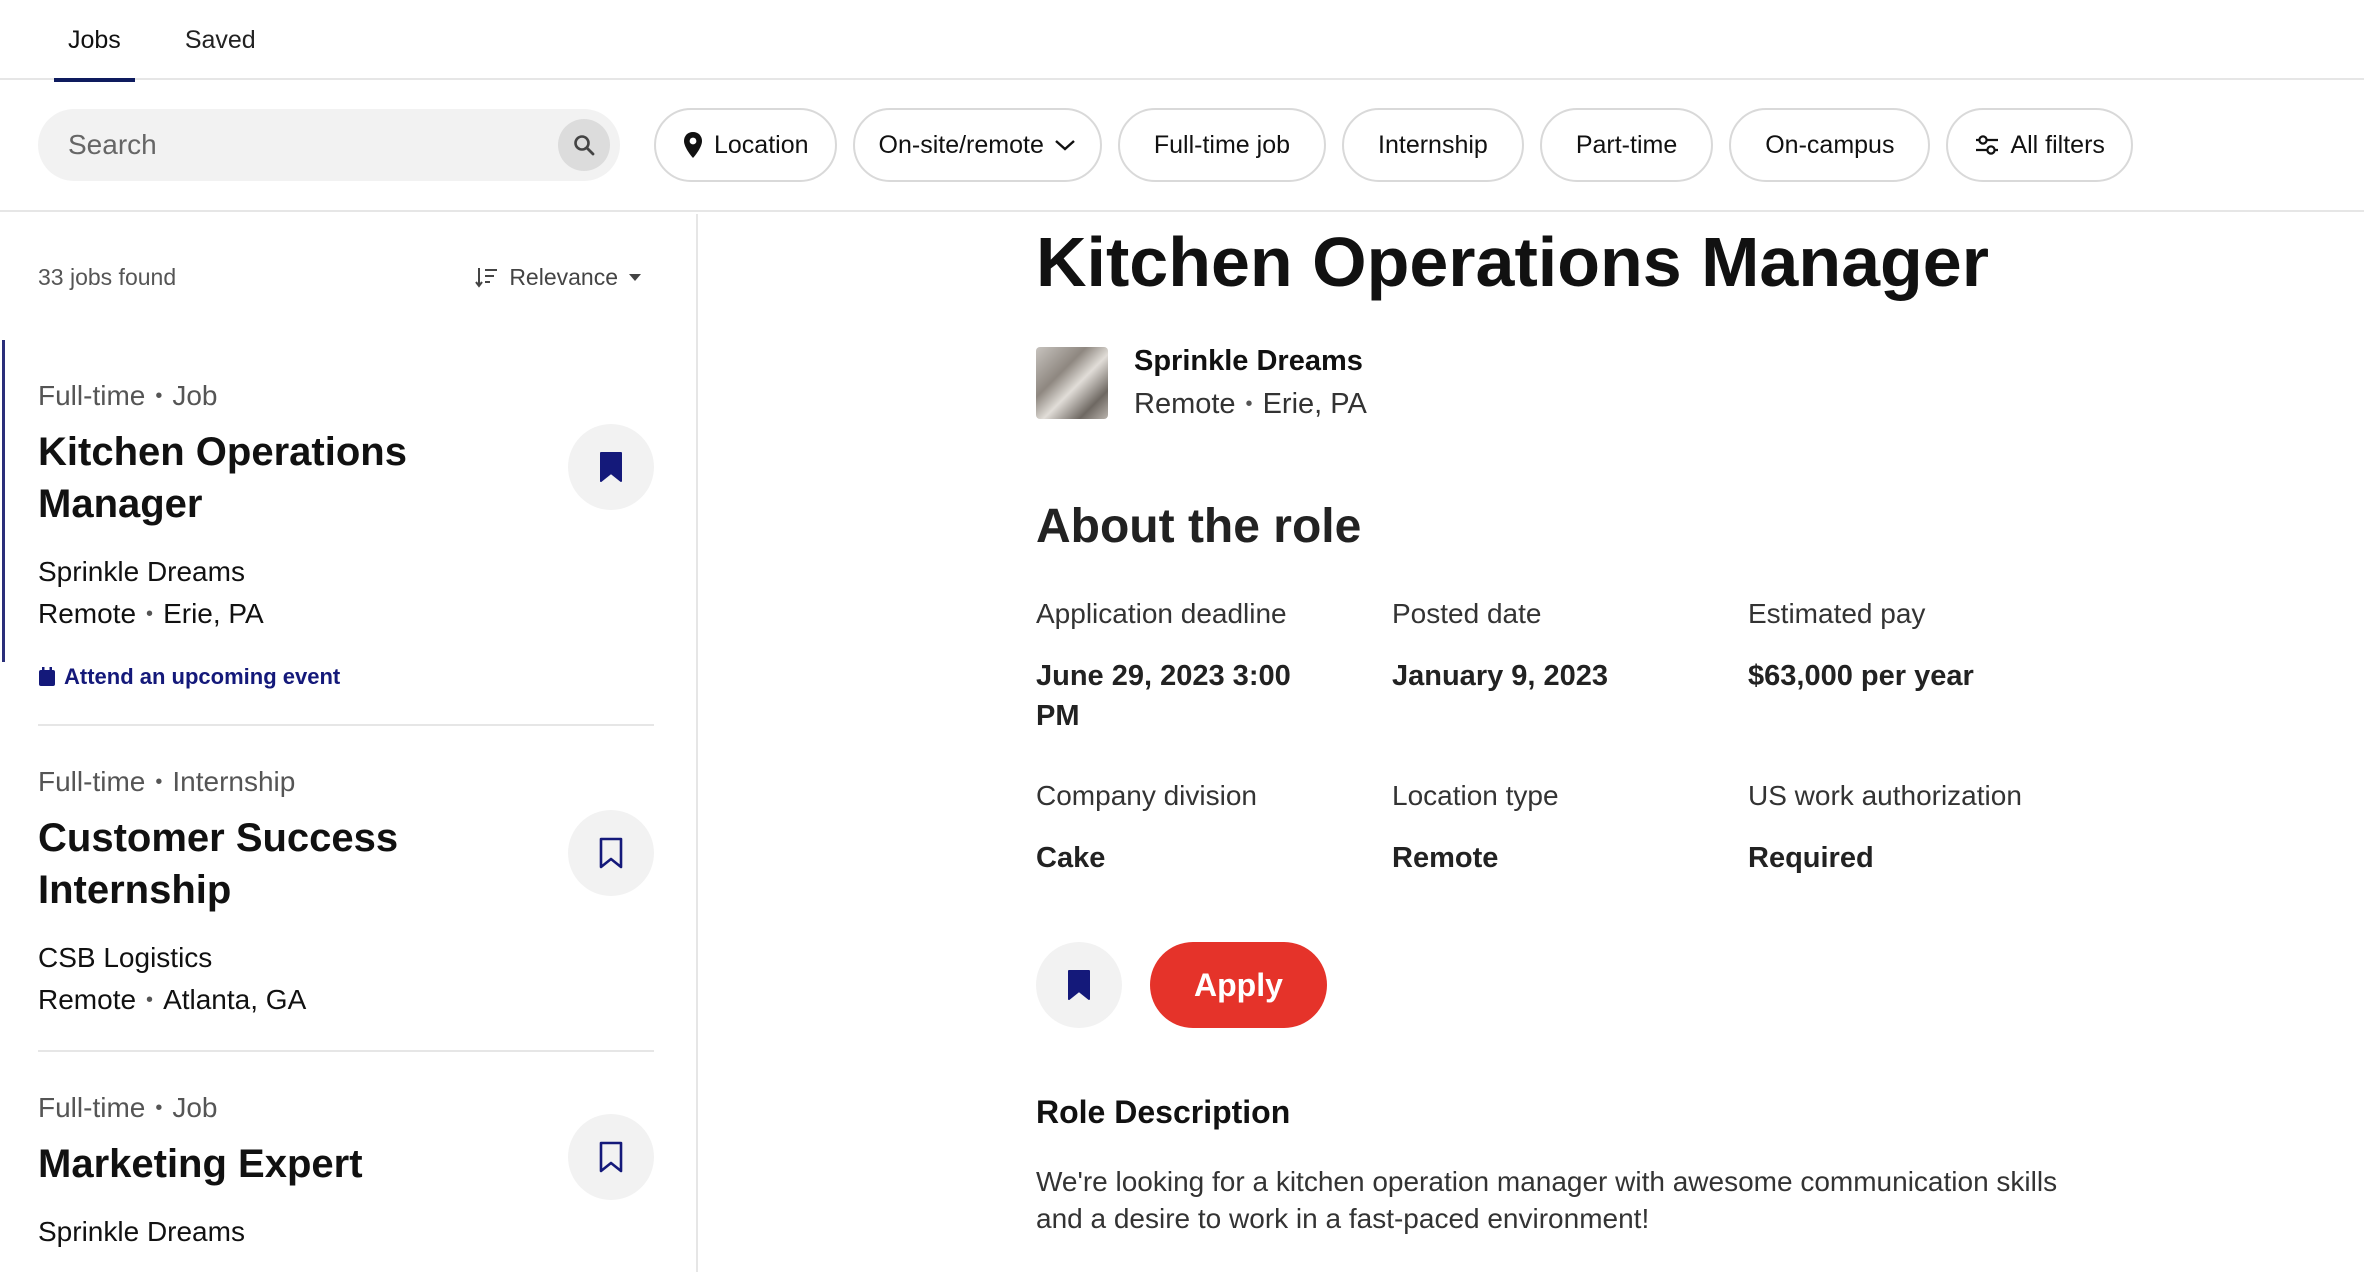  What do you see at coordinates (1570, 829) in the screenshot?
I see `fact-location-type: Location type Remote` at bounding box center [1570, 829].